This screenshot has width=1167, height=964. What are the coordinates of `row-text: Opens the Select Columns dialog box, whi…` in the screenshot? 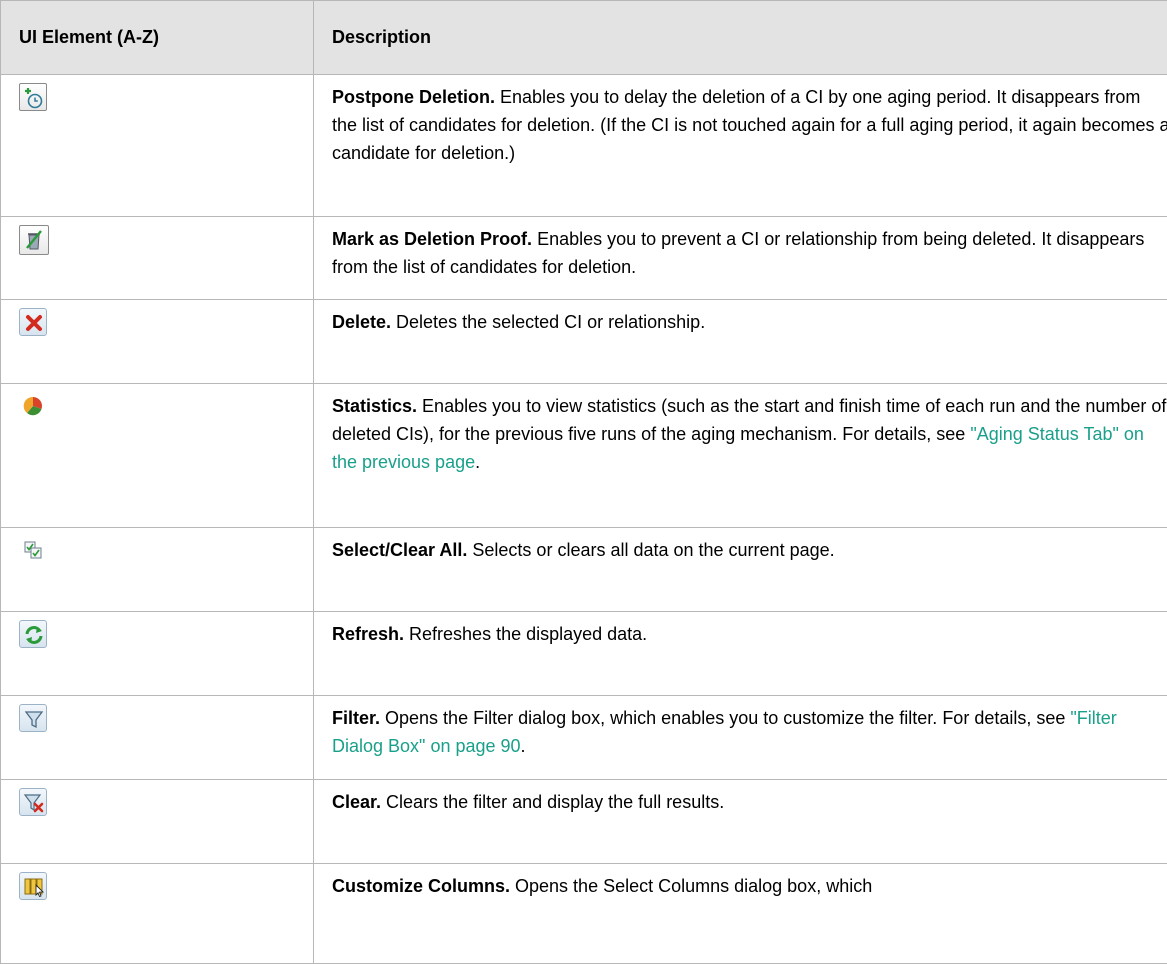 It's located at (691, 886).